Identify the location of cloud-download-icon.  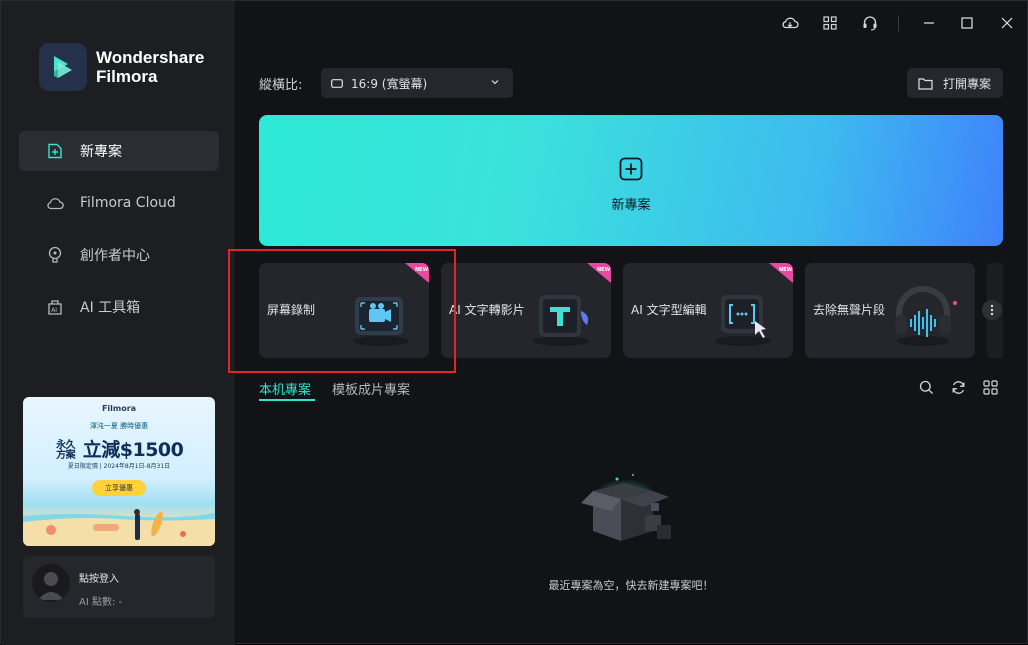
(790, 23).